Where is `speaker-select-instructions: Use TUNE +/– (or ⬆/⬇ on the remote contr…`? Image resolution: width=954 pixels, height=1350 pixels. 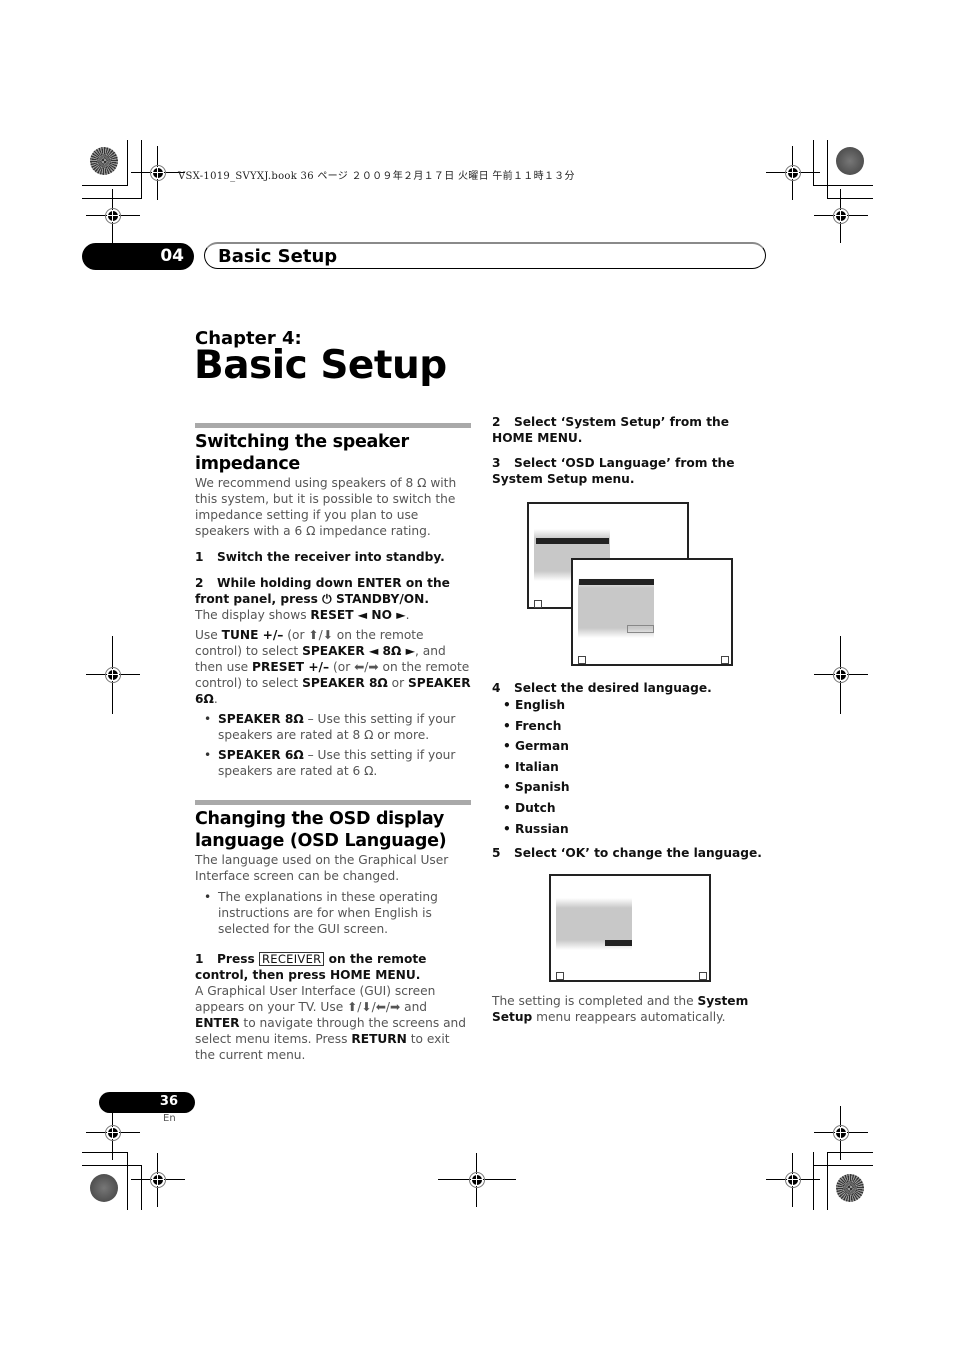 speaker-select-instructions: Use TUNE +/– (or ⬆/⬇ on the remote contr… is located at coordinates (333, 667).